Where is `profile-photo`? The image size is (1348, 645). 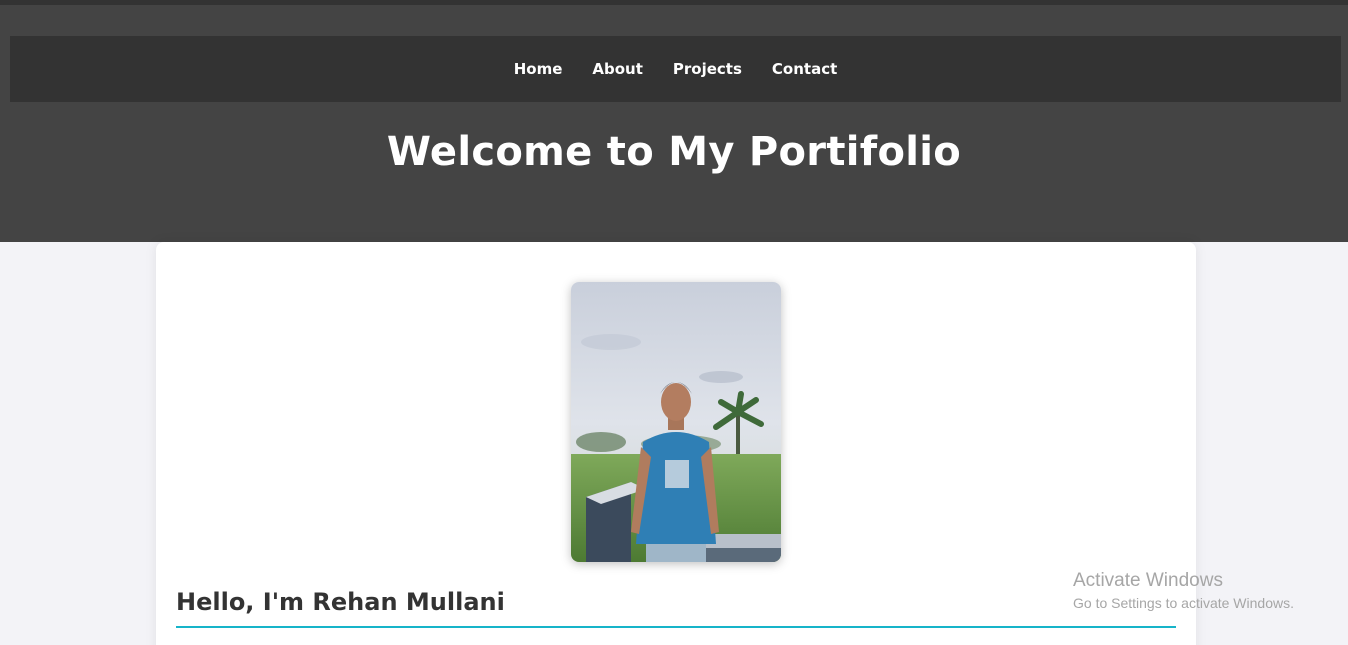 profile-photo is located at coordinates (676, 422).